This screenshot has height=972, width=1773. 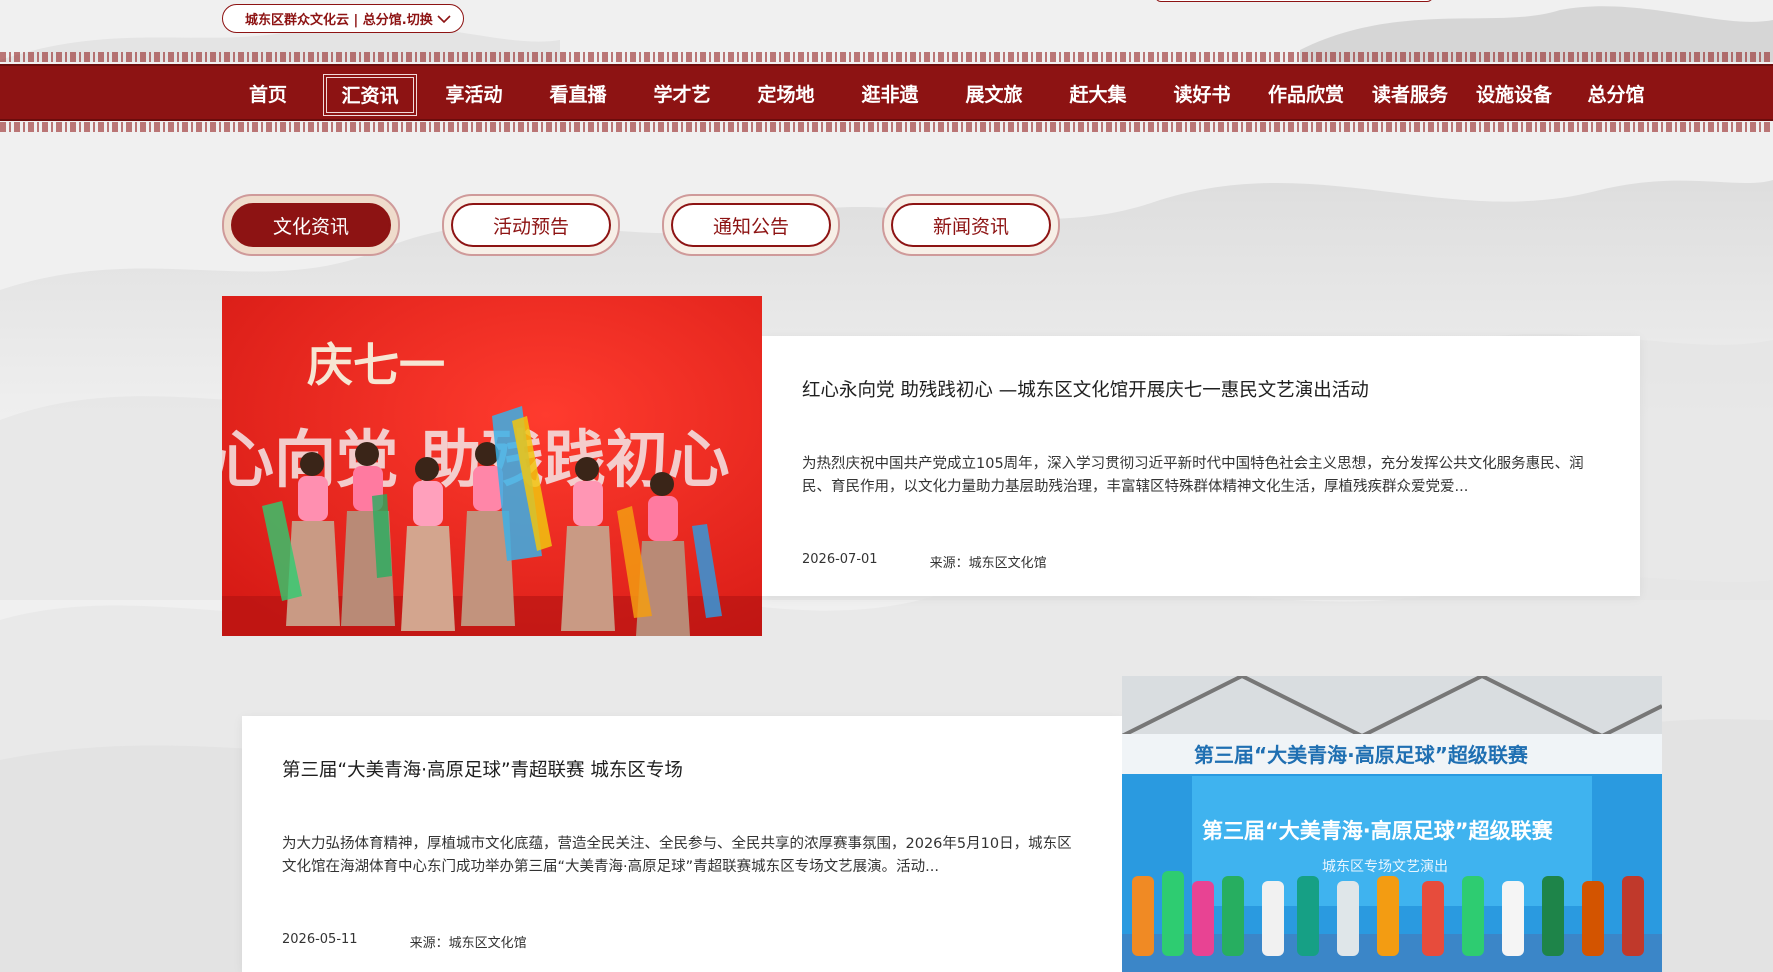 I want to click on tab-culture-news: 文化资讯, so click(x=311, y=225).